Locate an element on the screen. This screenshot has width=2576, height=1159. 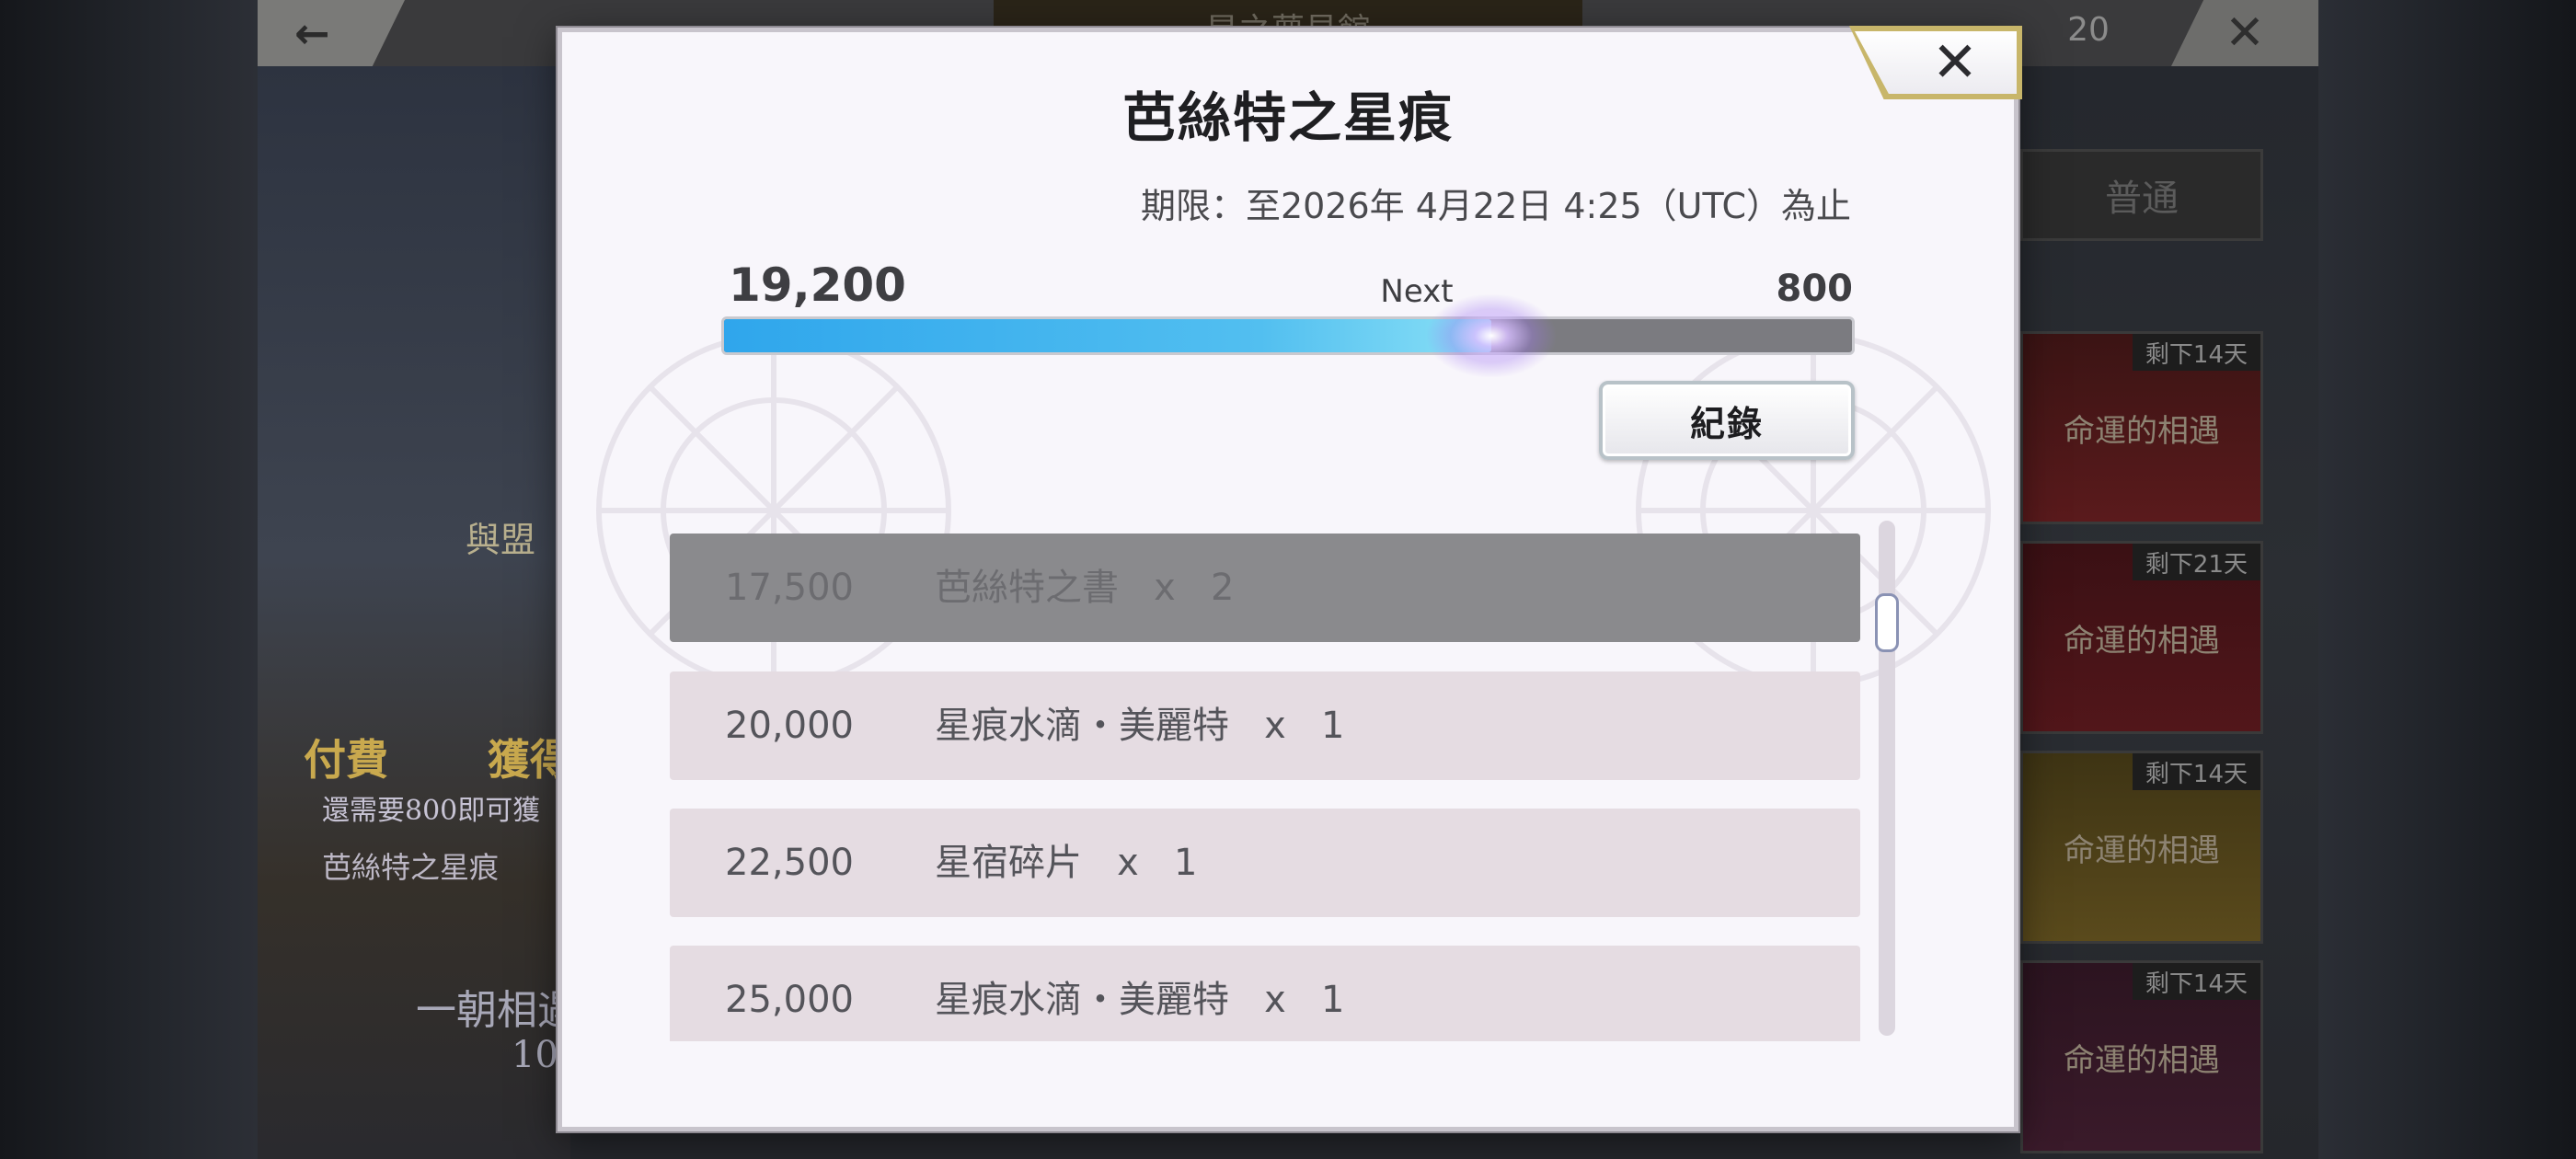
background-text: 付費 is located at coordinates (346, 760).